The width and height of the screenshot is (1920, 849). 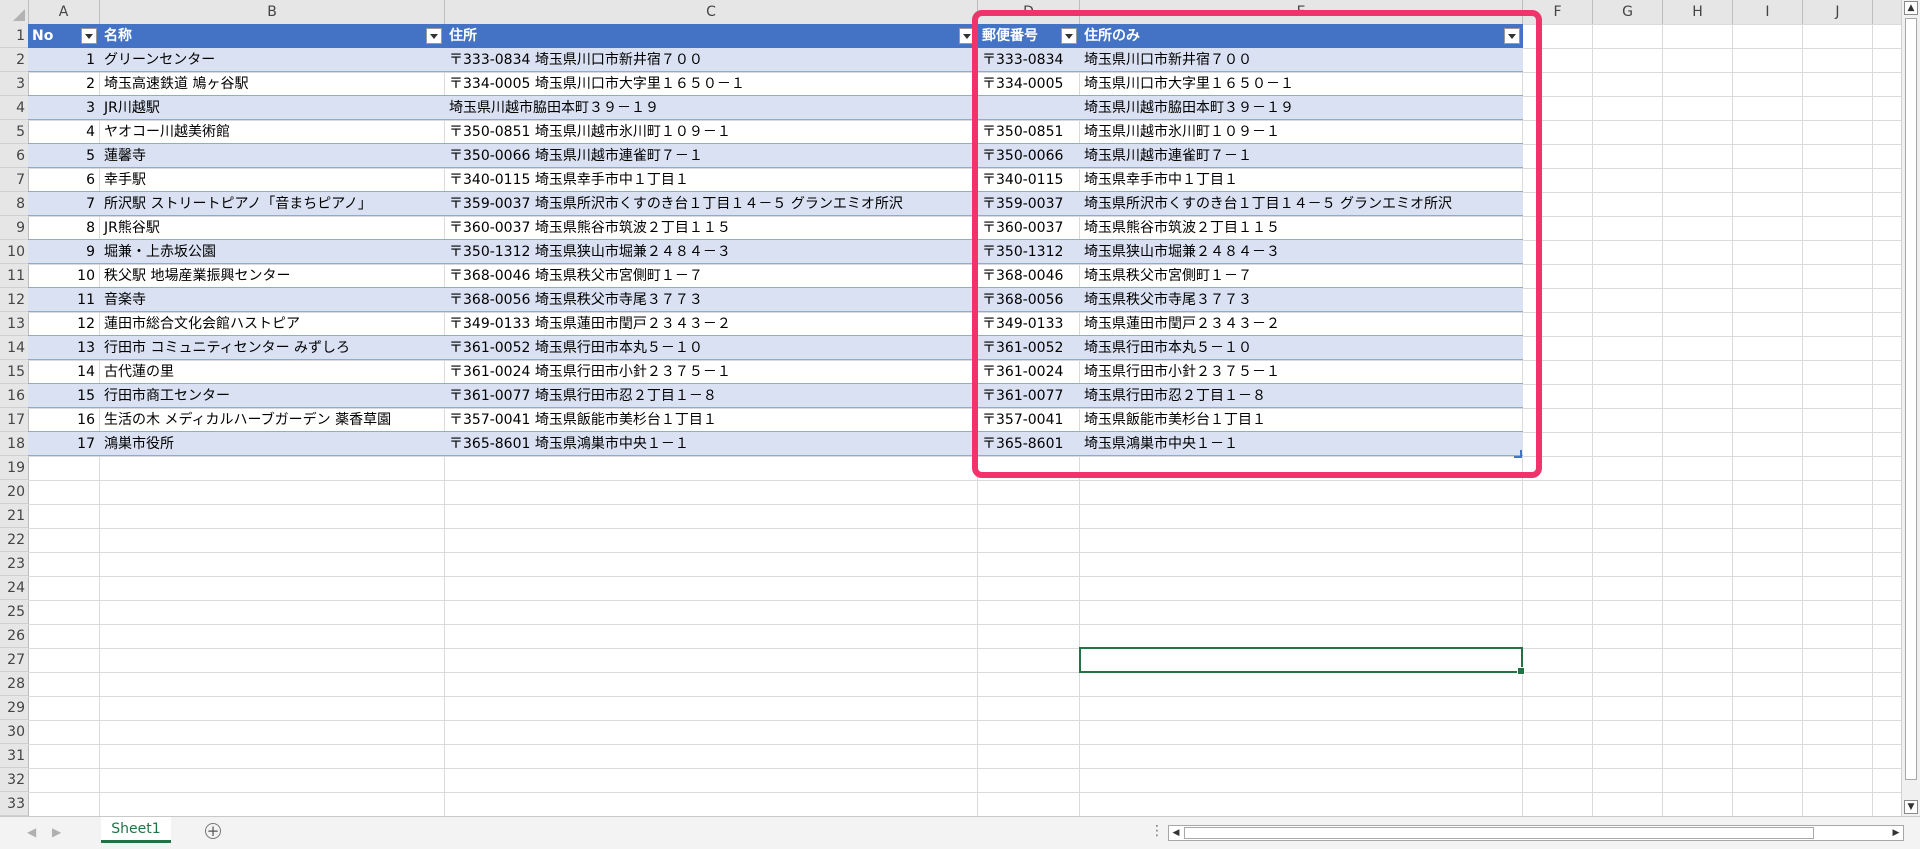 What do you see at coordinates (63, 132) in the screenshot?
I see `cell-no: 4` at bounding box center [63, 132].